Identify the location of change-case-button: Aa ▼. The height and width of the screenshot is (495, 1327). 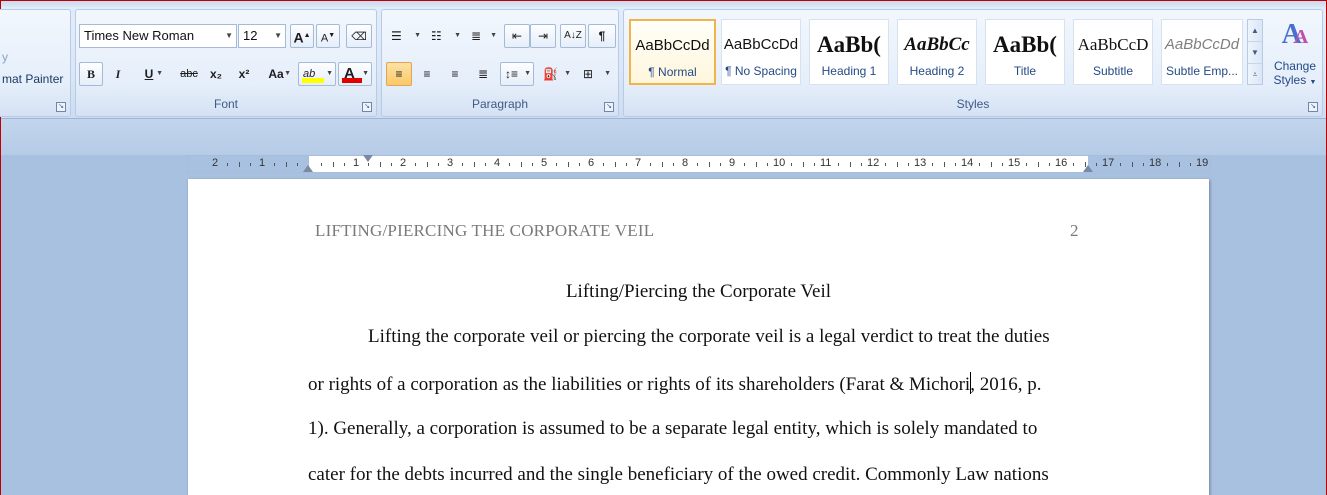
(276, 74).